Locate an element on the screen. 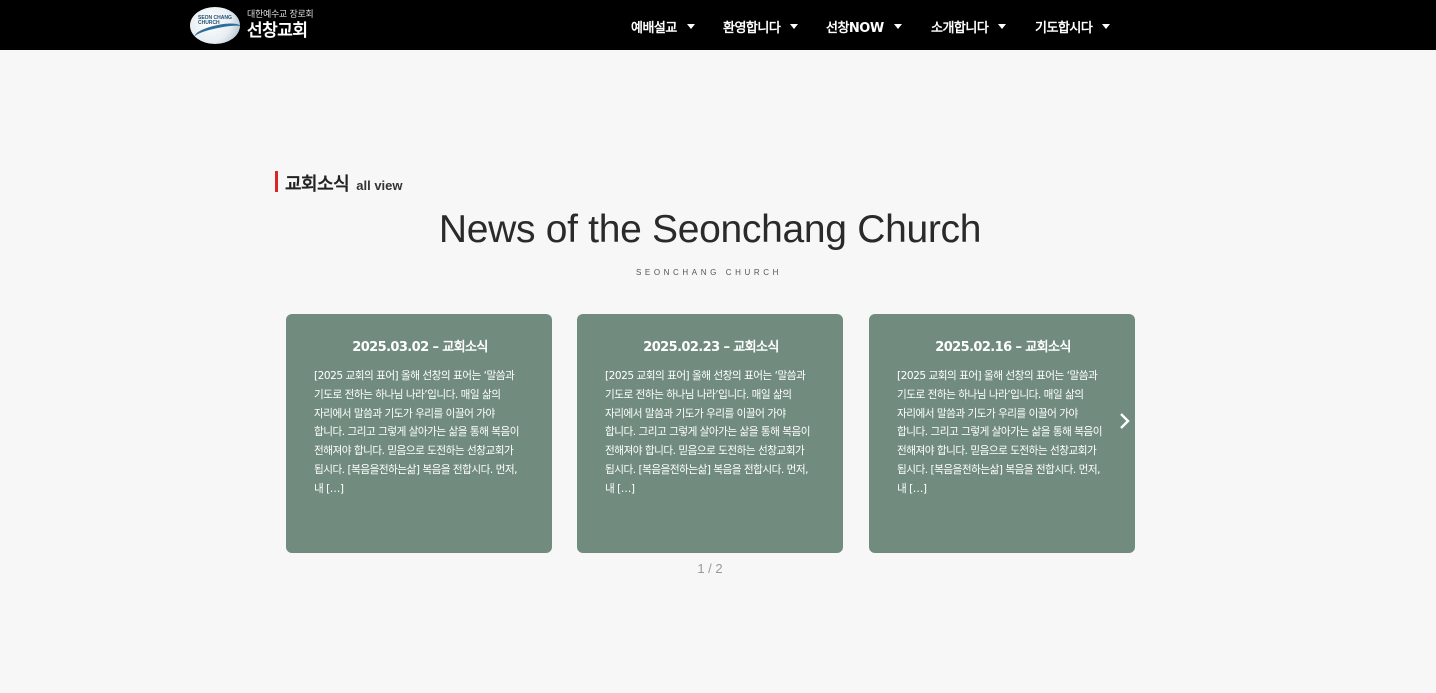 The height and width of the screenshot is (693, 1436). page-subtitle: SEONCHANG CHURCH is located at coordinates (709, 272).